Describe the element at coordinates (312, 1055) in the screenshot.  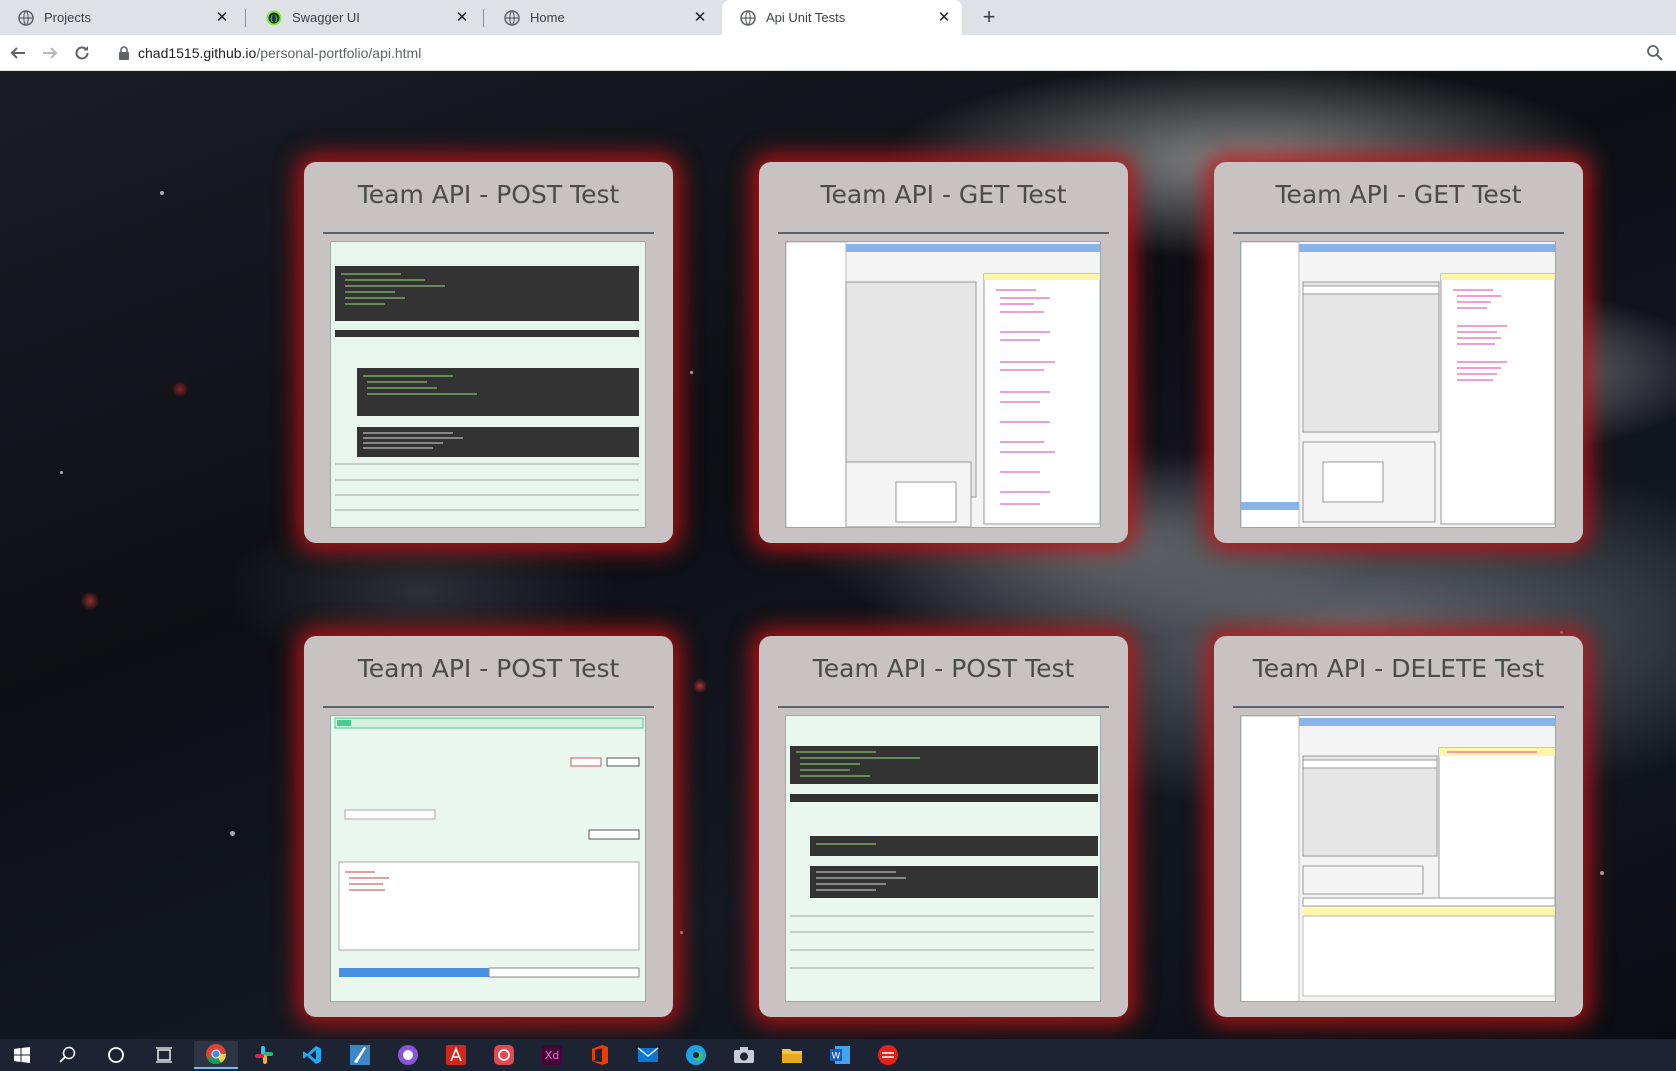
I see `vscode-icon` at that location.